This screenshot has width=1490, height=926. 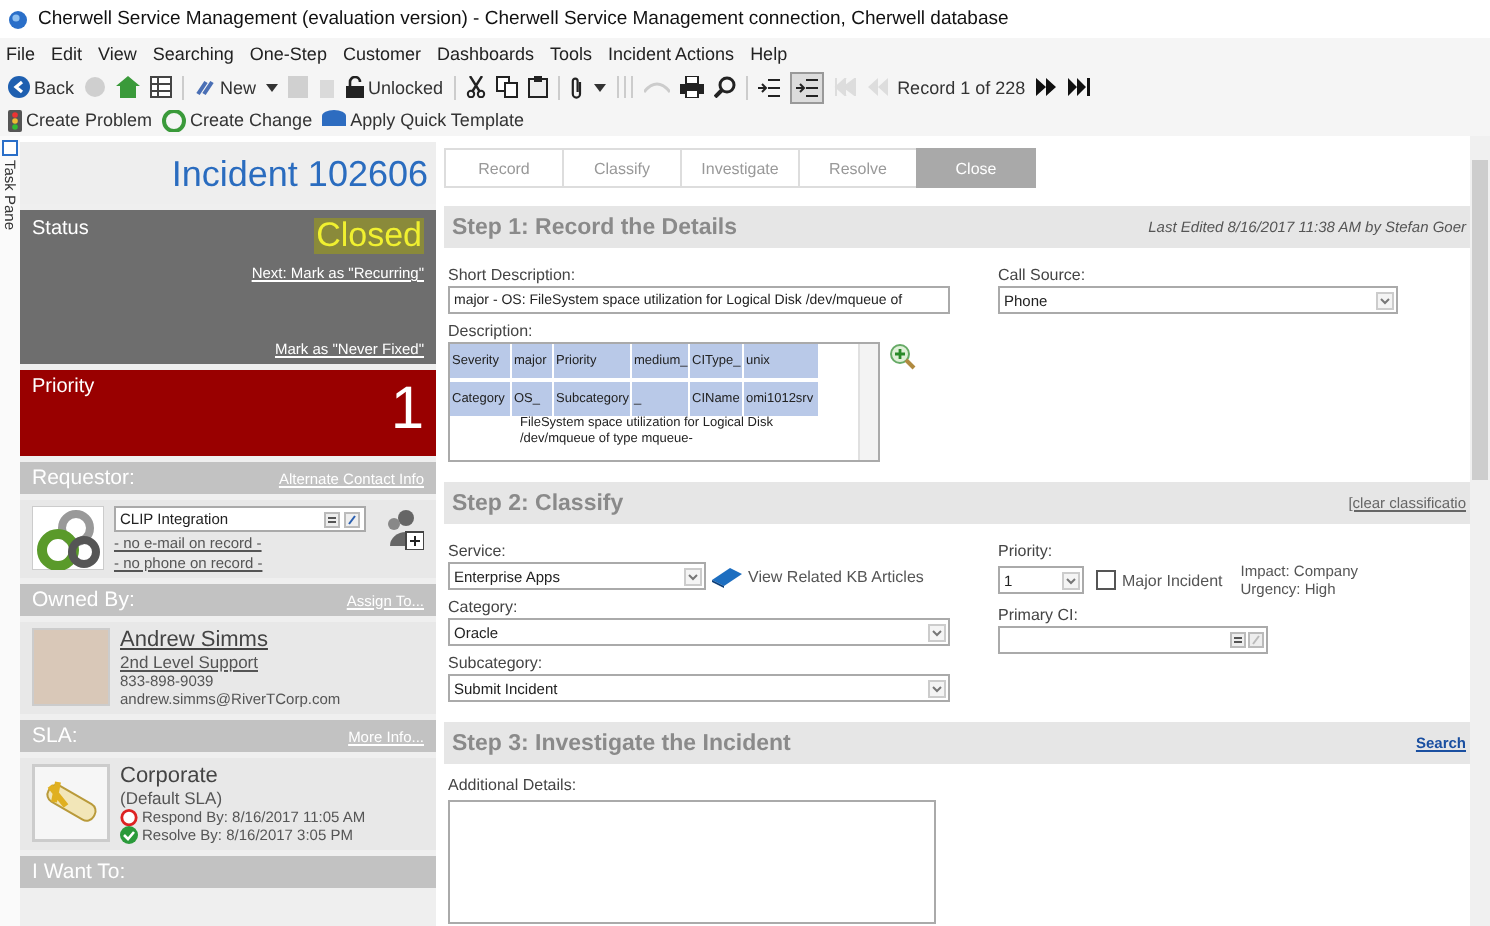 I want to click on create-problem-button: Create Problem, so click(x=80, y=120).